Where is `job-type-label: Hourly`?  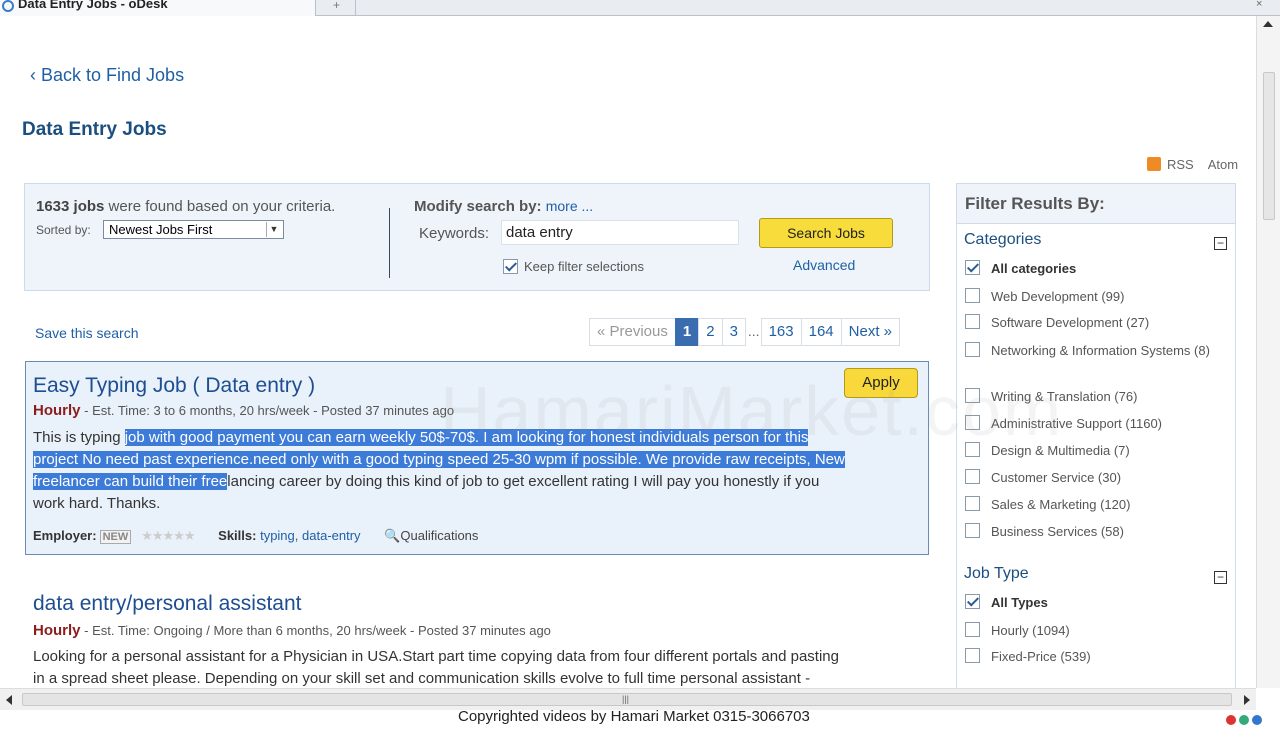 job-type-label: Hourly is located at coordinates (57, 630).